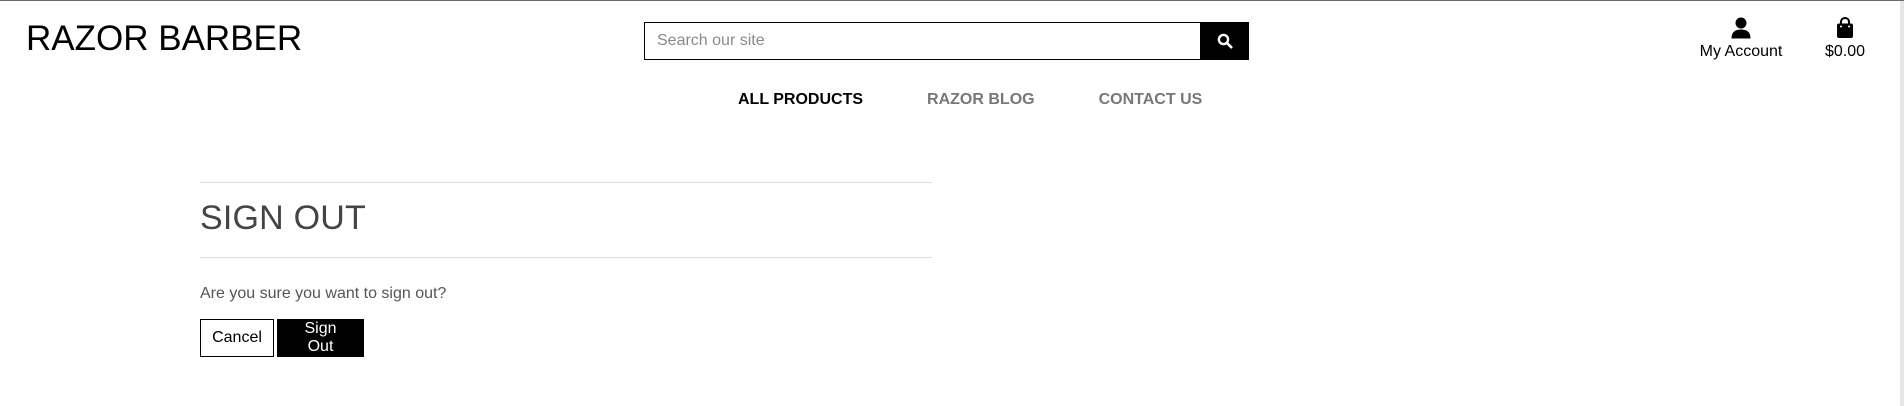 The image size is (1904, 406). What do you see at coordinates (800, 100) in the screenshot?
I see `nav-all-products: ALL PRODUCTS` at bounding box center [800, 100].